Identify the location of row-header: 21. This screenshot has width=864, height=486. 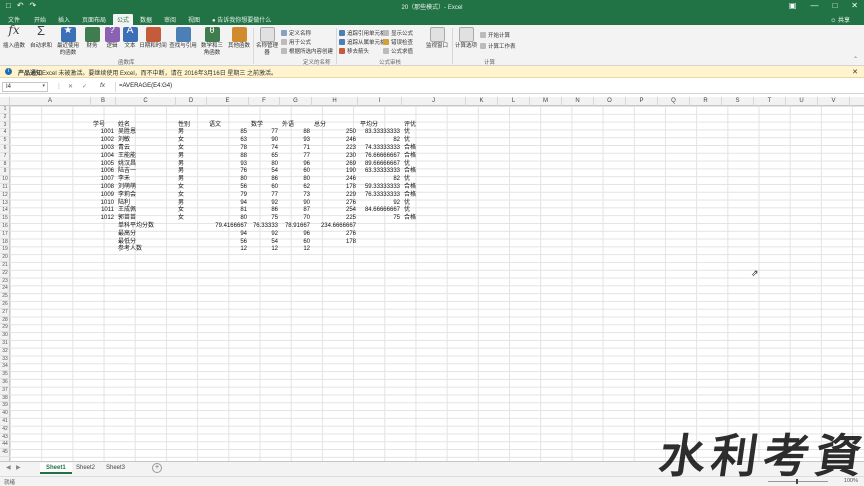
(5, 266).